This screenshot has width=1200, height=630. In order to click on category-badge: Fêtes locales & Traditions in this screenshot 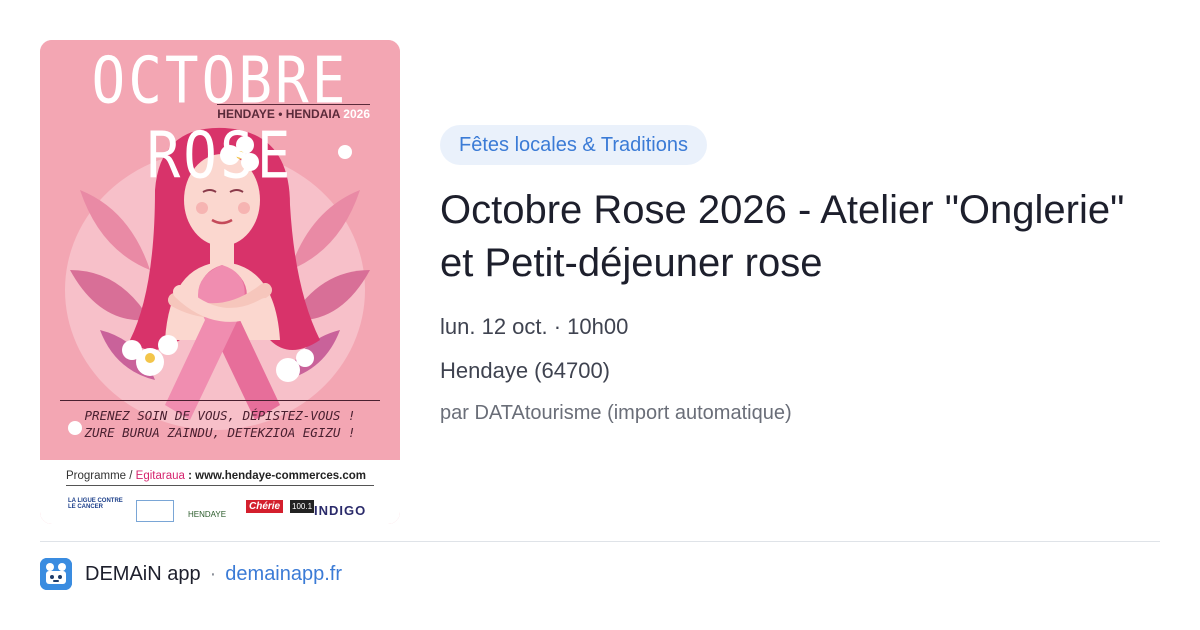, I will do `click(573, 145)`.